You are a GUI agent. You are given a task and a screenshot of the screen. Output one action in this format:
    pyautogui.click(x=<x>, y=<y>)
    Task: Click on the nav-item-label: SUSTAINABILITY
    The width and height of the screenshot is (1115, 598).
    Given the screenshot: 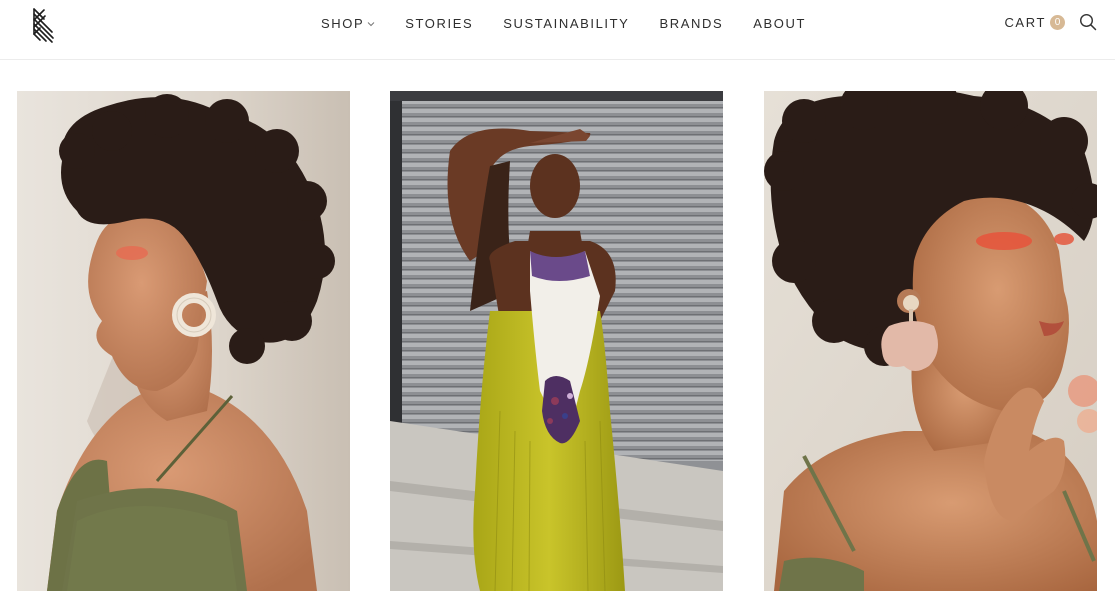 What is the action you would take?
    pyautogui.click(x=566, y=23)
    